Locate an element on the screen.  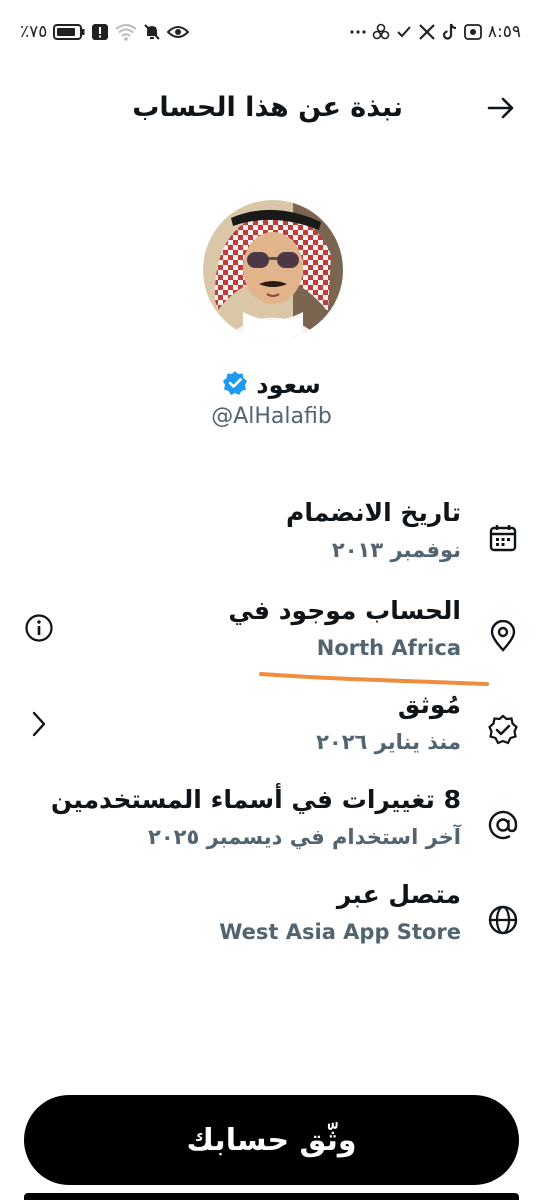
username-changes-last: آخر استخدام في ديسمبر ٢٠٢٥ is located at coordinates (304, 837).